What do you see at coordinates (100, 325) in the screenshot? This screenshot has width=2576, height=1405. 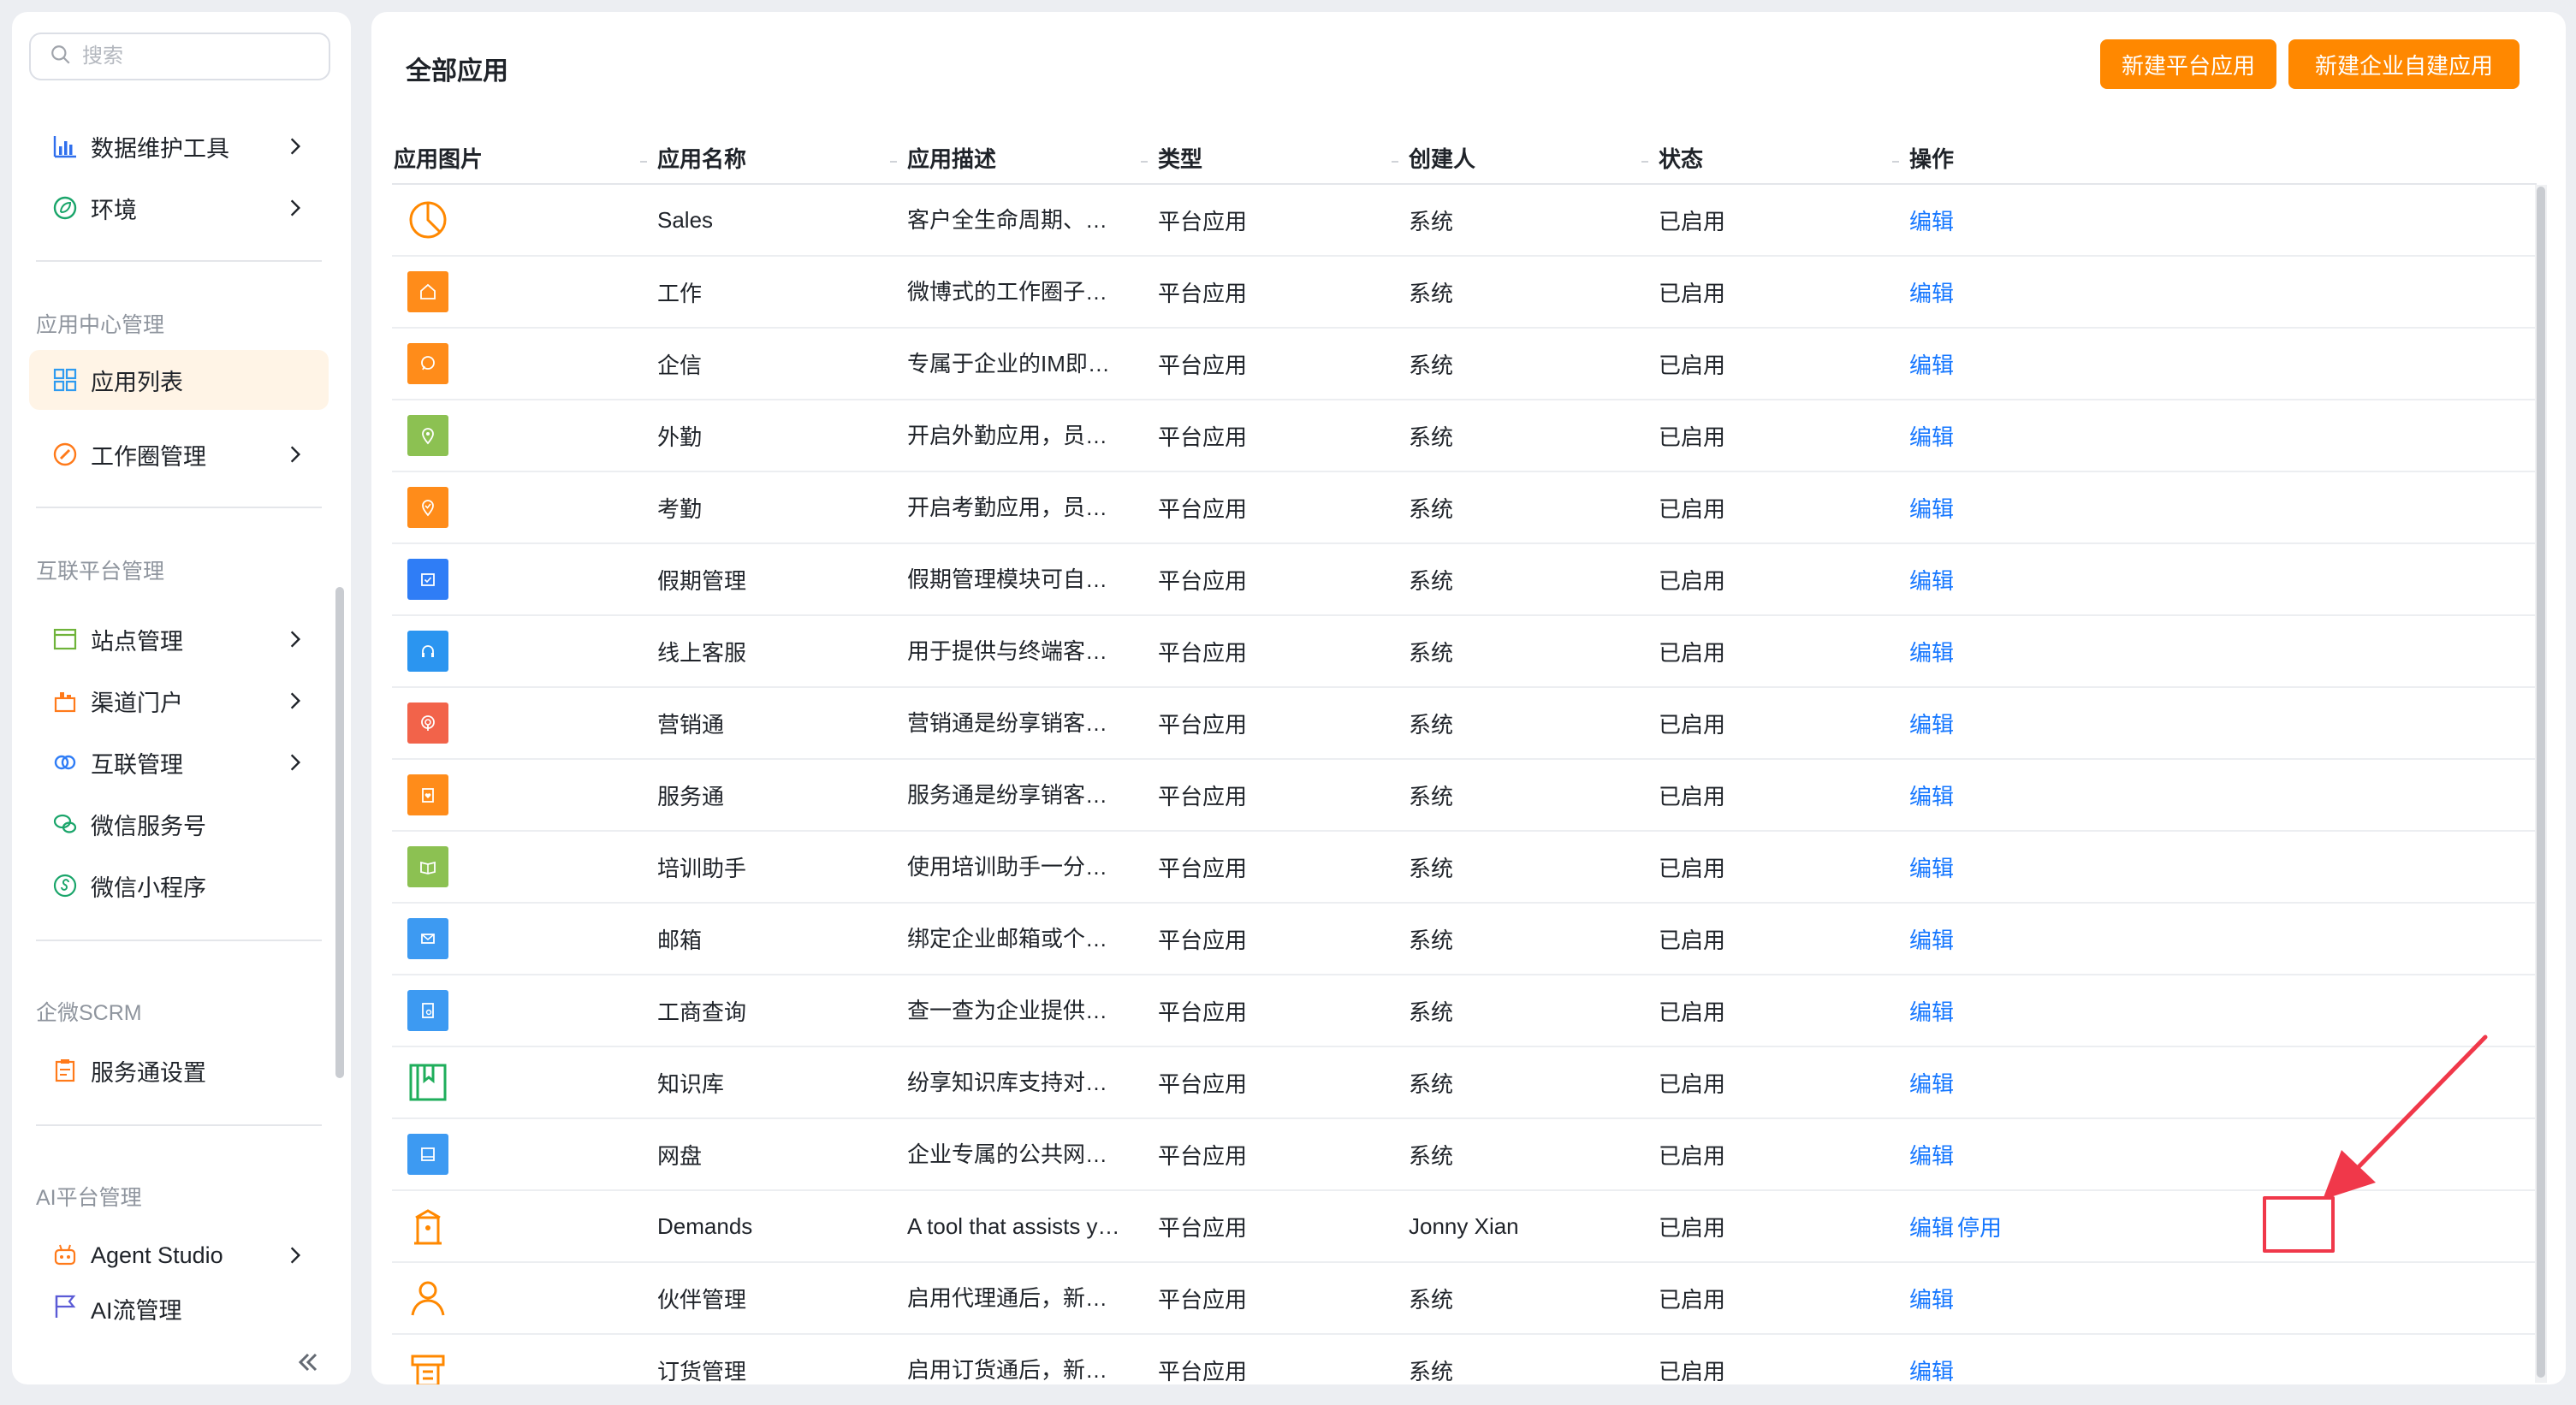 I see `sidebar-group-title: 应用中心管理` at bounding box center [100, 325].